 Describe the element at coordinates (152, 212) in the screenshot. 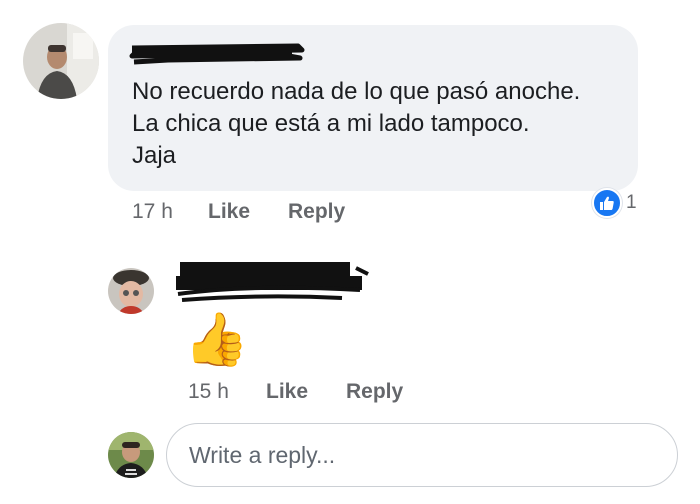

I see `comment-timestamp: 17 h` at that location.